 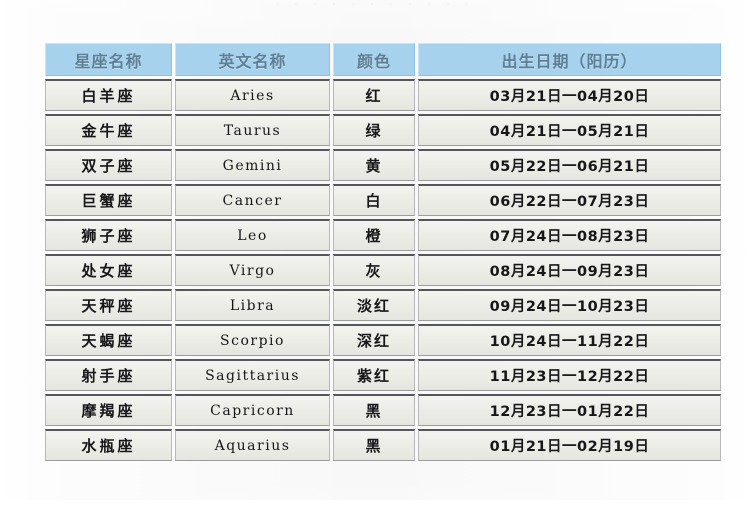 What do you see at coordinates (569, 340) in the screenshot?
I see `cell-birth-date: 10月24日一11月22日` at bounding box center [569, 340].